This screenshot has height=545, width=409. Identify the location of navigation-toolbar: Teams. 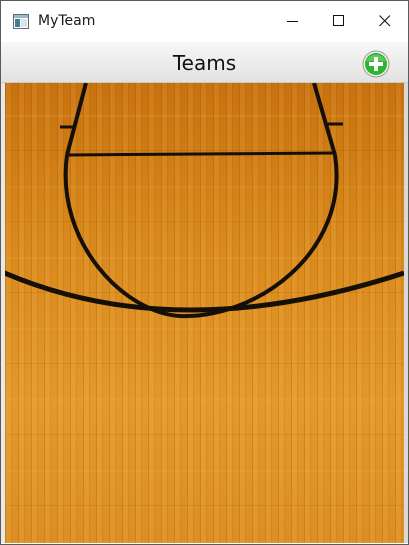
(204, 62).